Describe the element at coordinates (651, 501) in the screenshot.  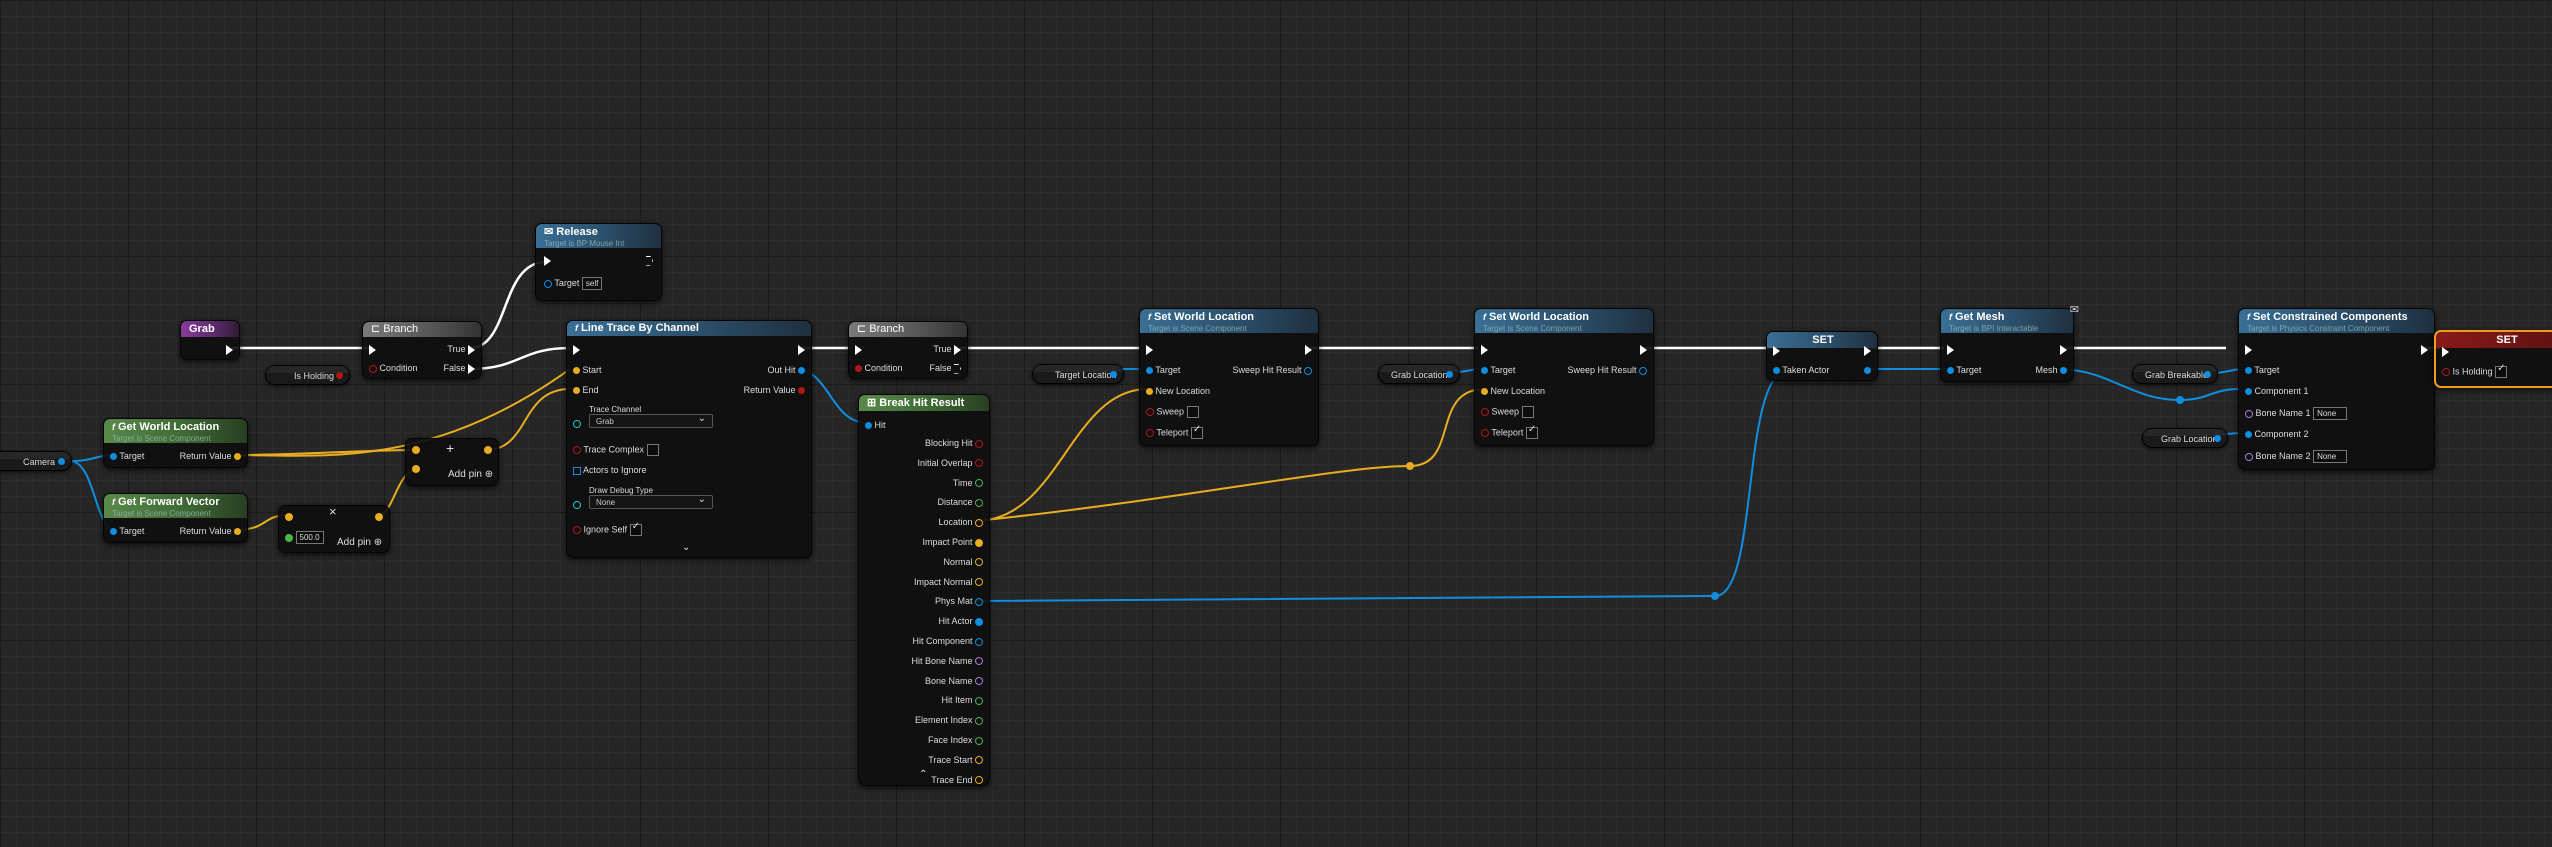
I see `draw-debug-type-dropdown: None` at that location.